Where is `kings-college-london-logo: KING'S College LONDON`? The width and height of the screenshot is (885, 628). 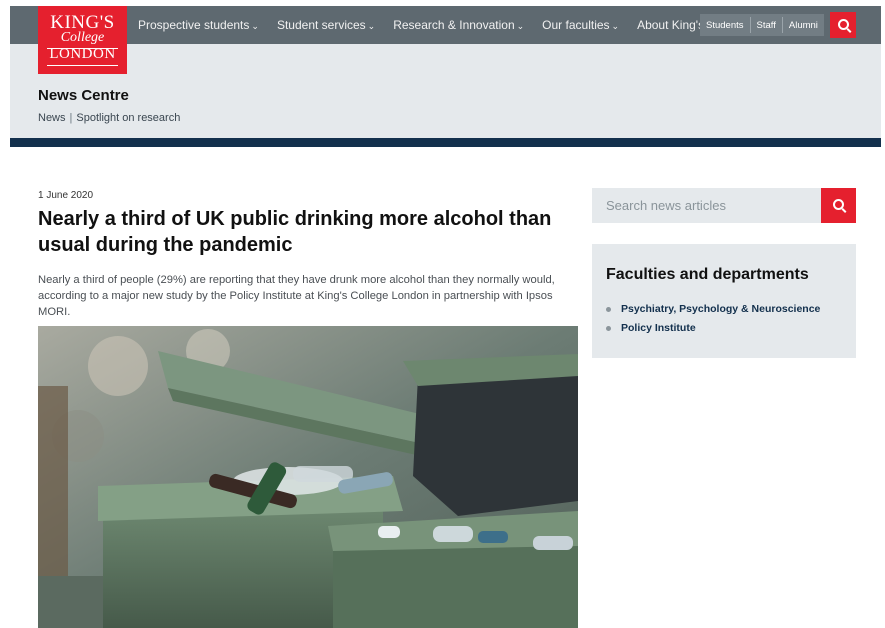
kings-college-london-logo: KING'S College LONDON is located at coordinates (82, 40).